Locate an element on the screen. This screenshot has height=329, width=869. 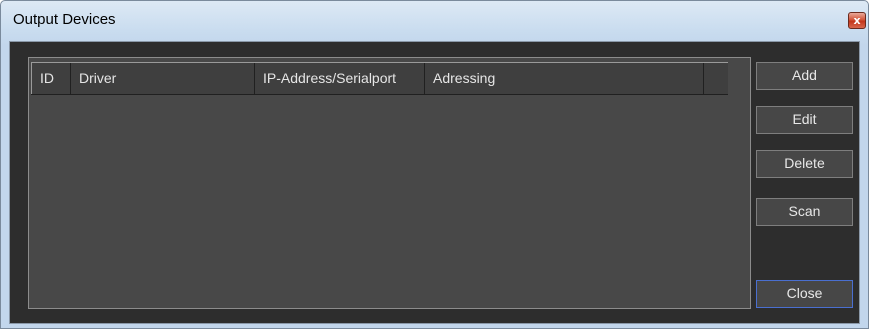
close-icon: x is located at coordinates (857, 20).